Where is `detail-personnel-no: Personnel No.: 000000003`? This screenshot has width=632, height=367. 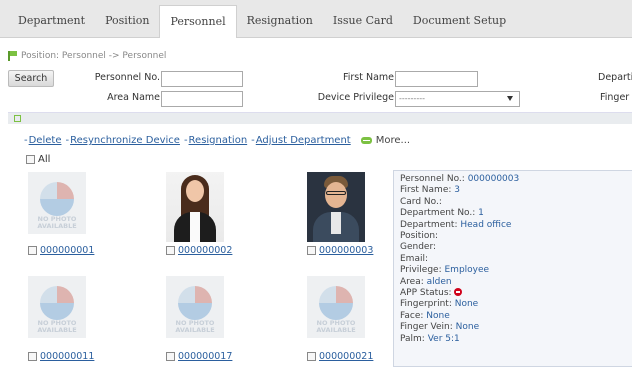 detail-personnel-no: Personnel No.: 000000003 is located at coordinates (460, 179).